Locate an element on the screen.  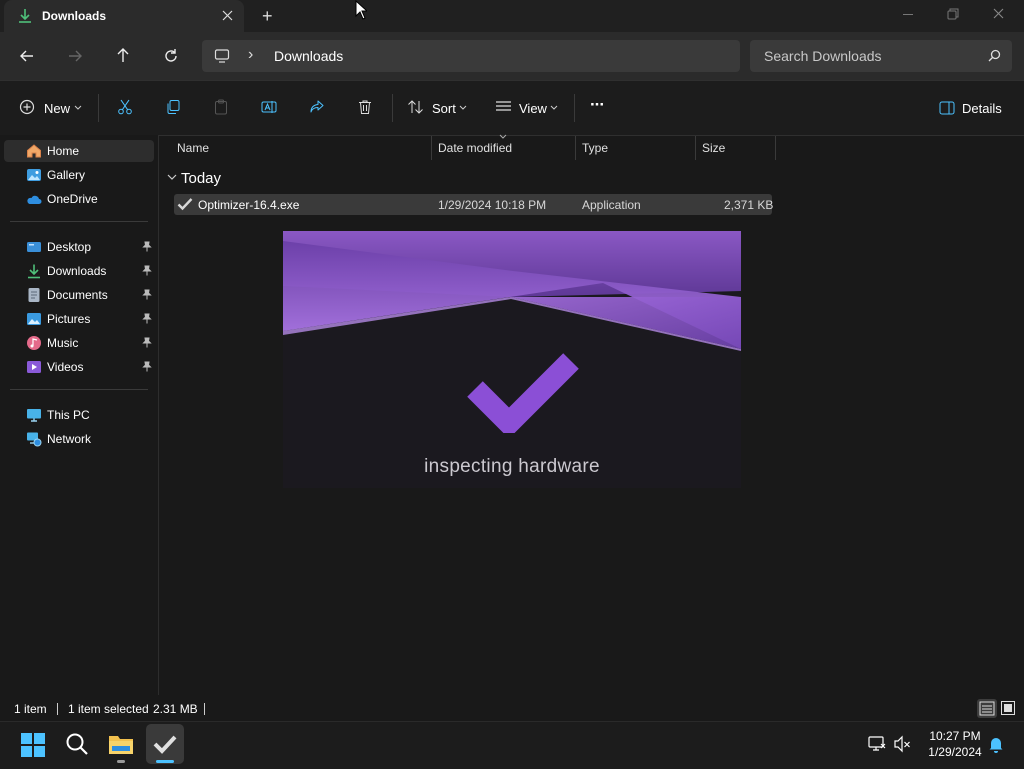
sidebar-label: Documents is located at coordinates (77, 295).